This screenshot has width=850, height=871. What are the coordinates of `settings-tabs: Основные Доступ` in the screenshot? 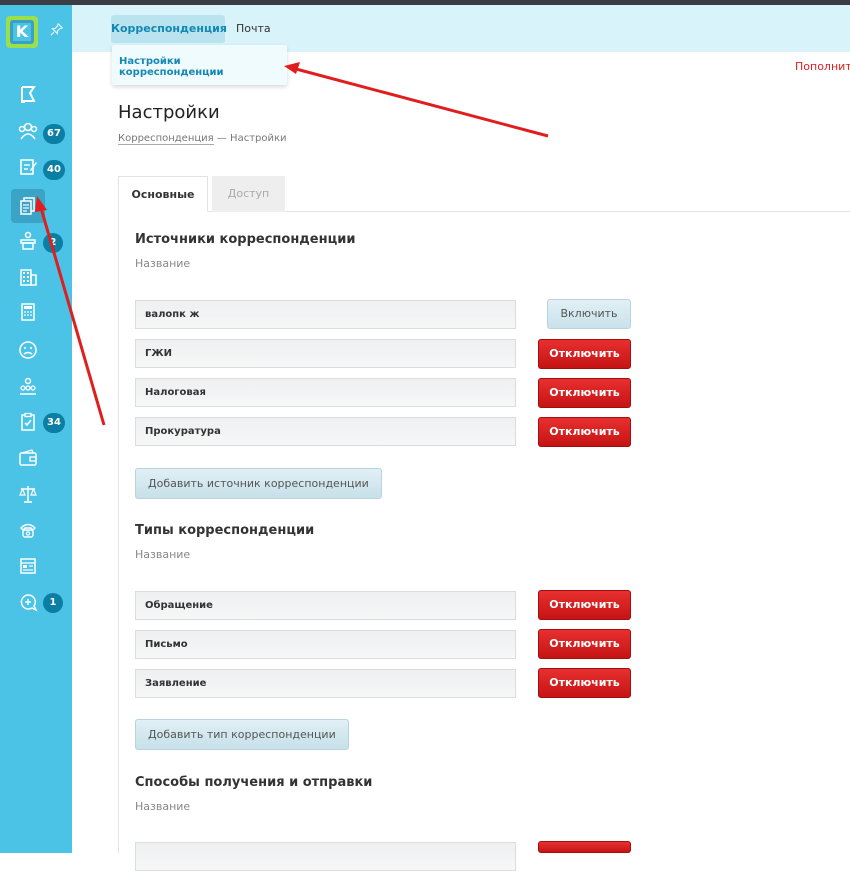 It's located at (484, 194).